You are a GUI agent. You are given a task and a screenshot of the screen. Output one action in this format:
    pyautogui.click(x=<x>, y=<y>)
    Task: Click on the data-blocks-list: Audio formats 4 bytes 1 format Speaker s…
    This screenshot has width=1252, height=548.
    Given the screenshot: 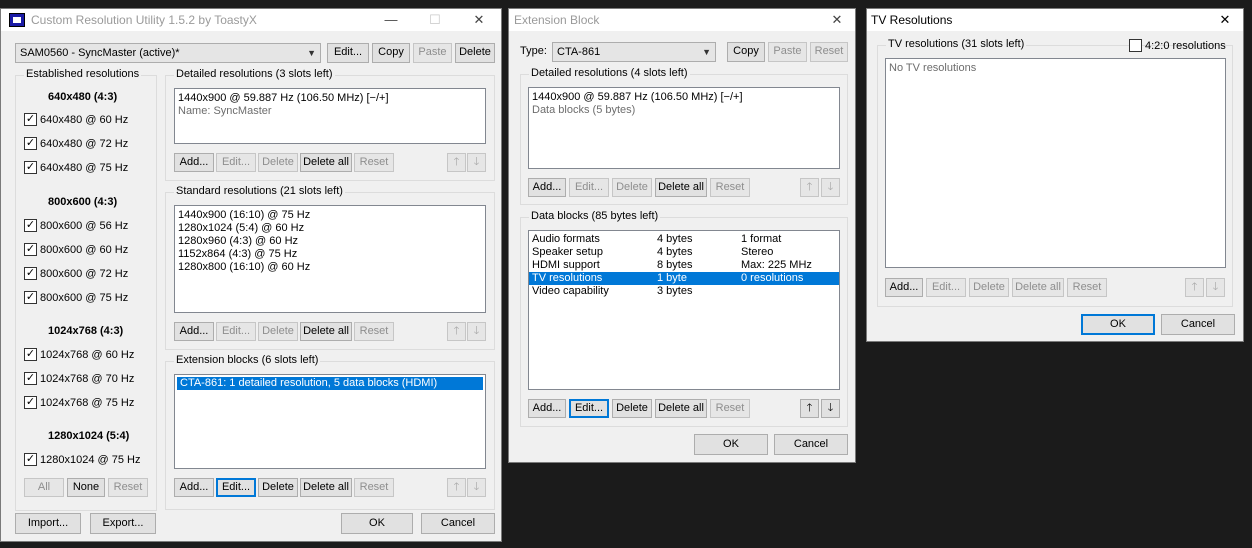 What is the action you would take?
    pyautogui.click(x=684, y=310)
    